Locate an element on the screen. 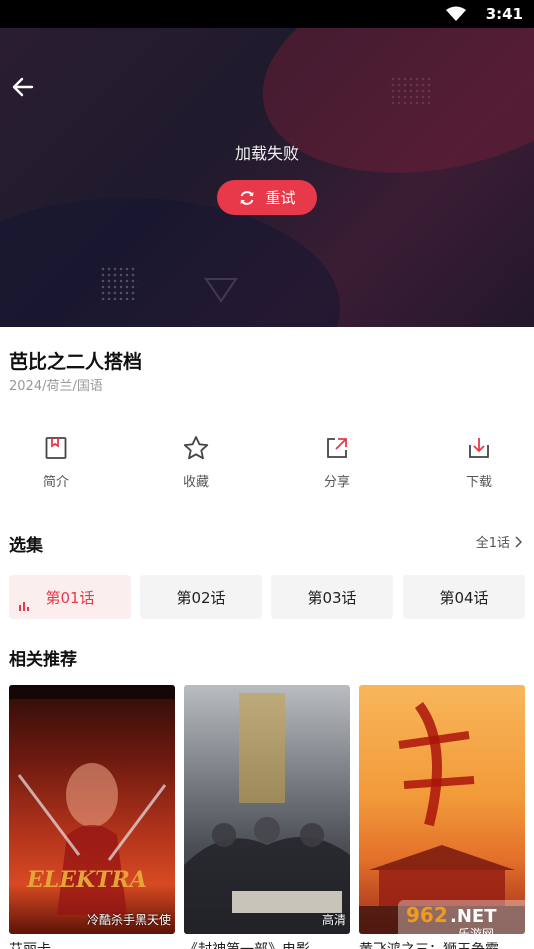 The height and width of the screenshot is (949, 534). chevron-right-icon is located at coordinates (518, 541).